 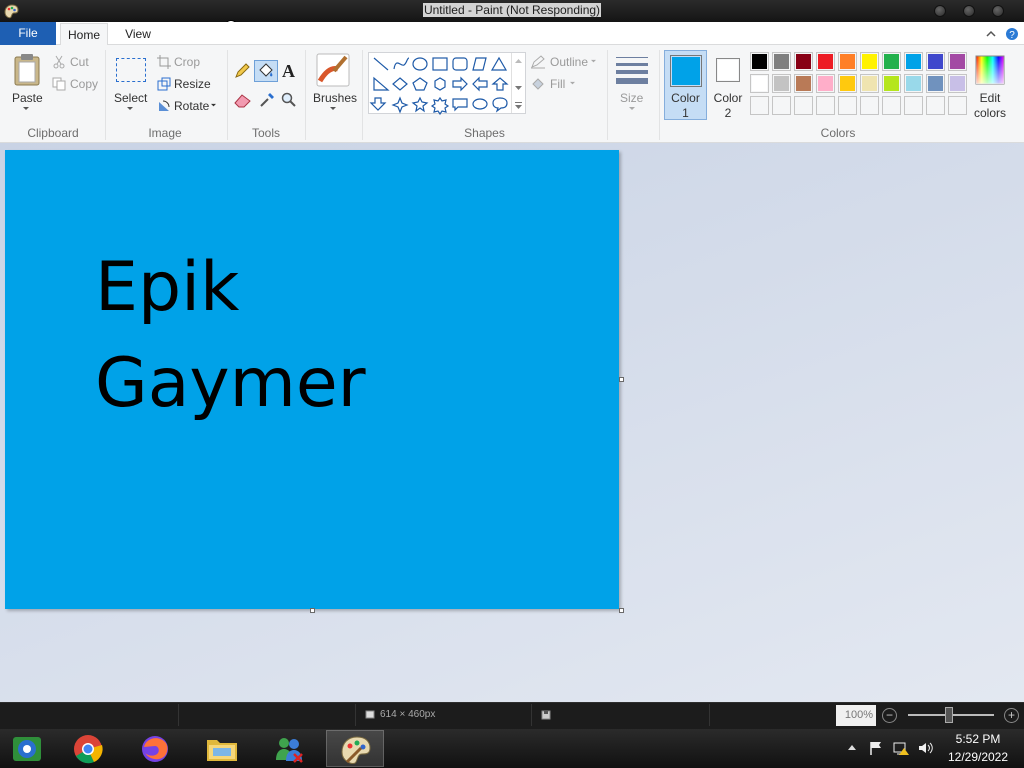 I want to click on crop-button: Crop, so click(x=187, y=62).